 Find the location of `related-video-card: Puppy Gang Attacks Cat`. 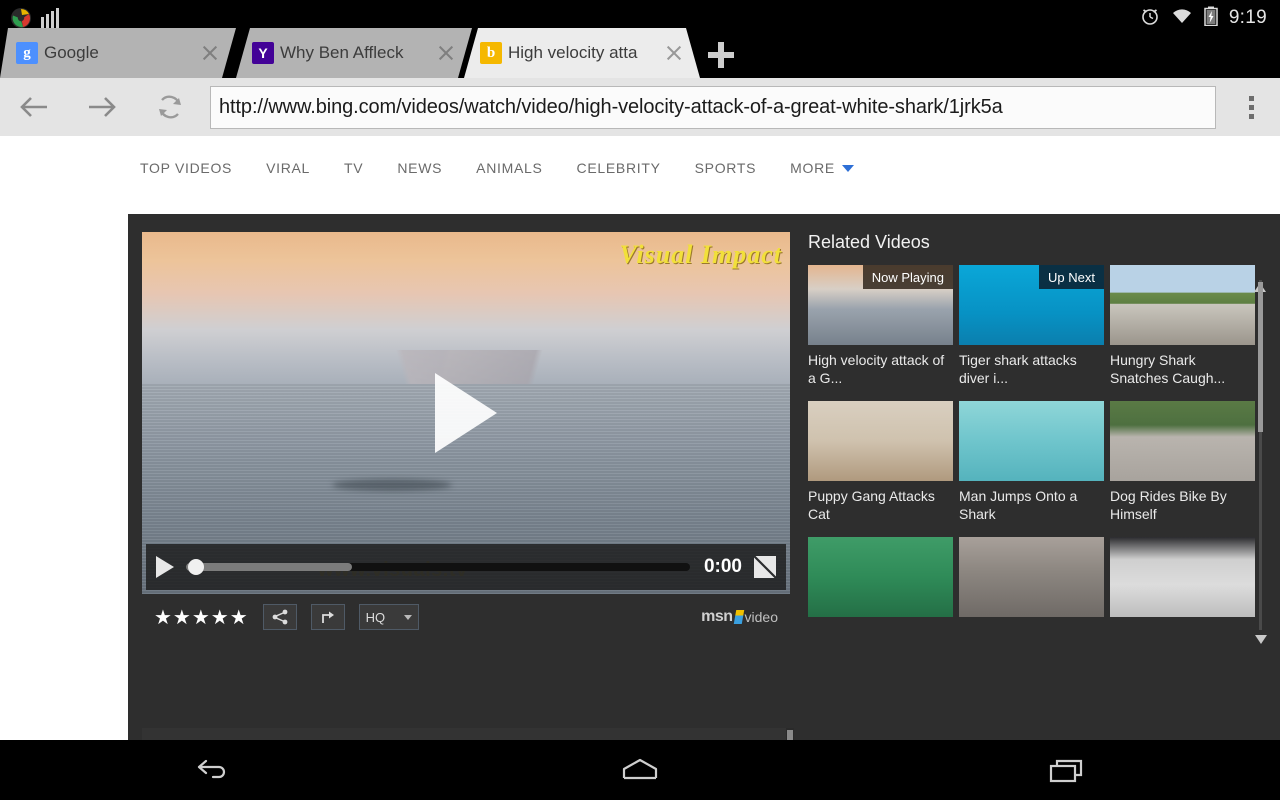

related-video-card: Puppy Gang Attacks Cat is located at coordinates (880, 462).